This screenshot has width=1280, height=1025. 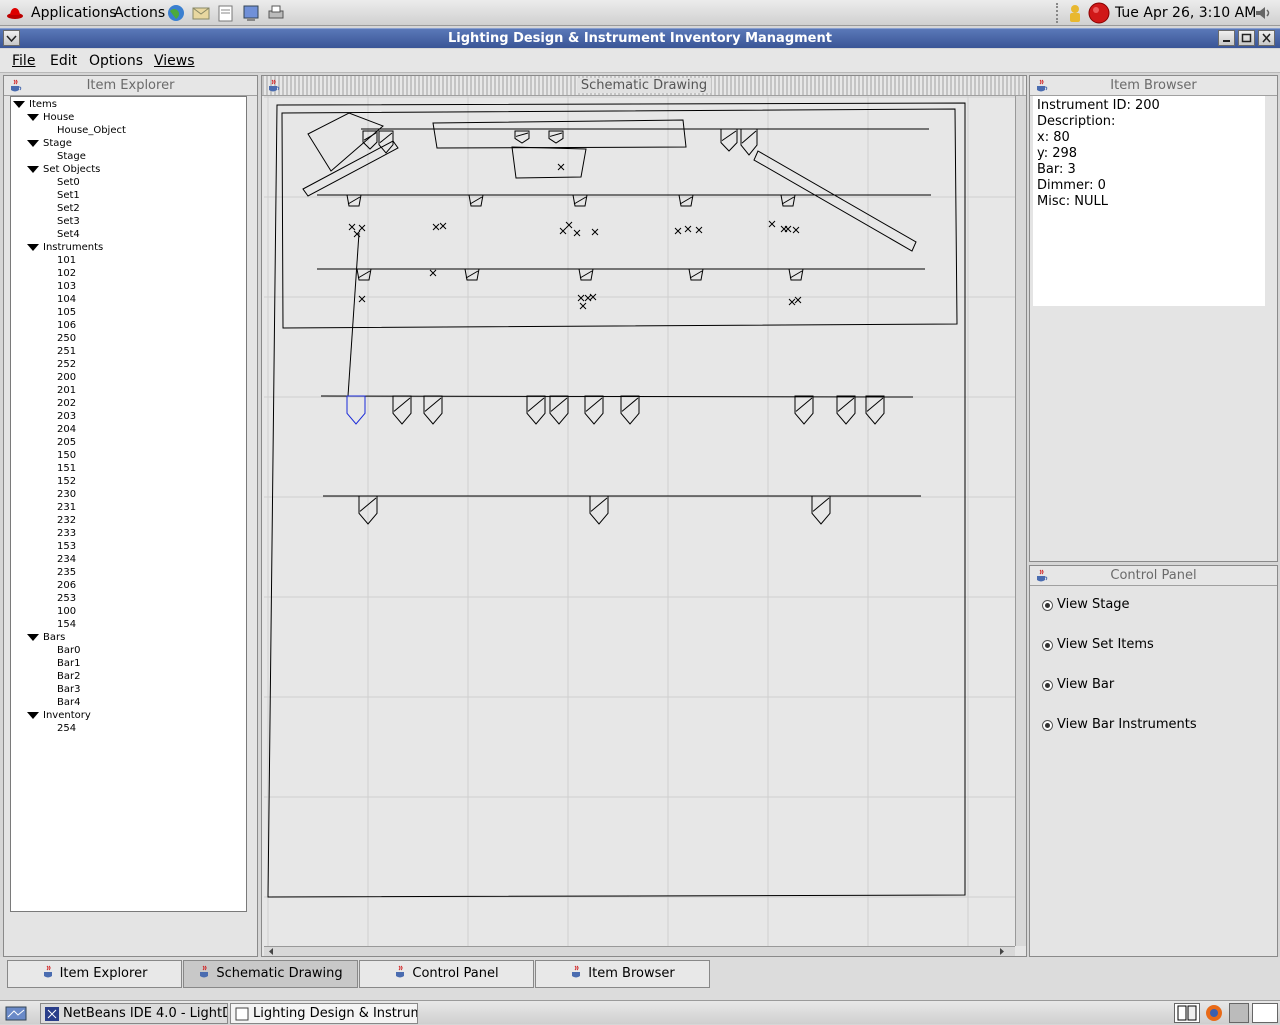 What do you see at coordinates (1002, 951) in the screenshot?
I see `scroll-right-icon` at bounding box center [1002, 951].